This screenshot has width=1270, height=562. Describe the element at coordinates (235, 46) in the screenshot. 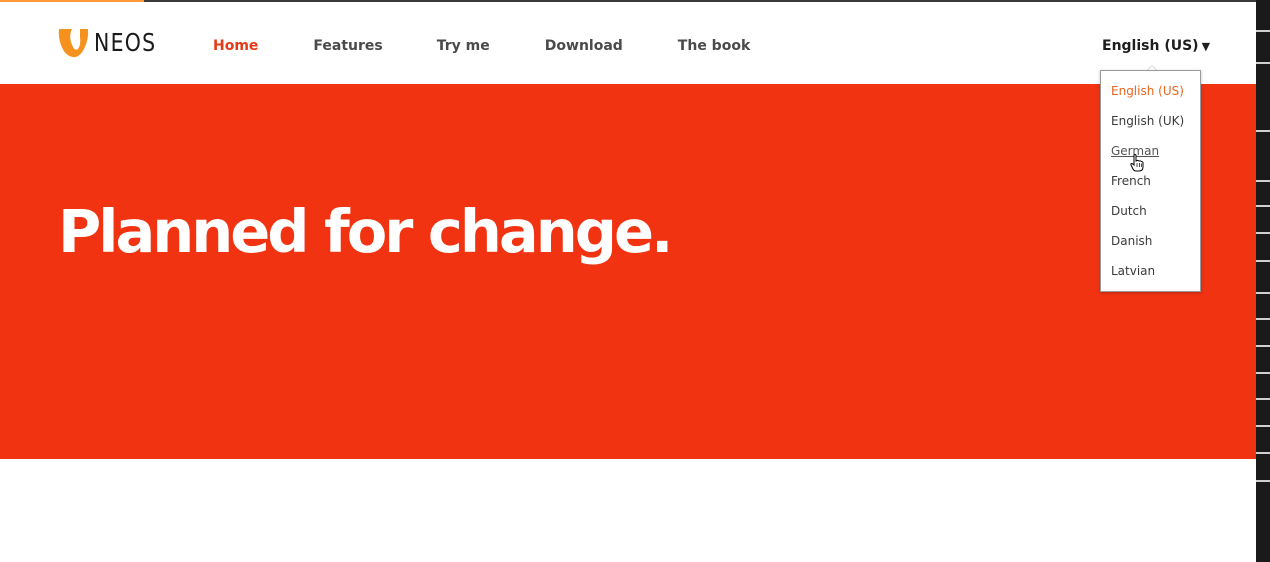

I see `nav-item-home: Home` at that location.